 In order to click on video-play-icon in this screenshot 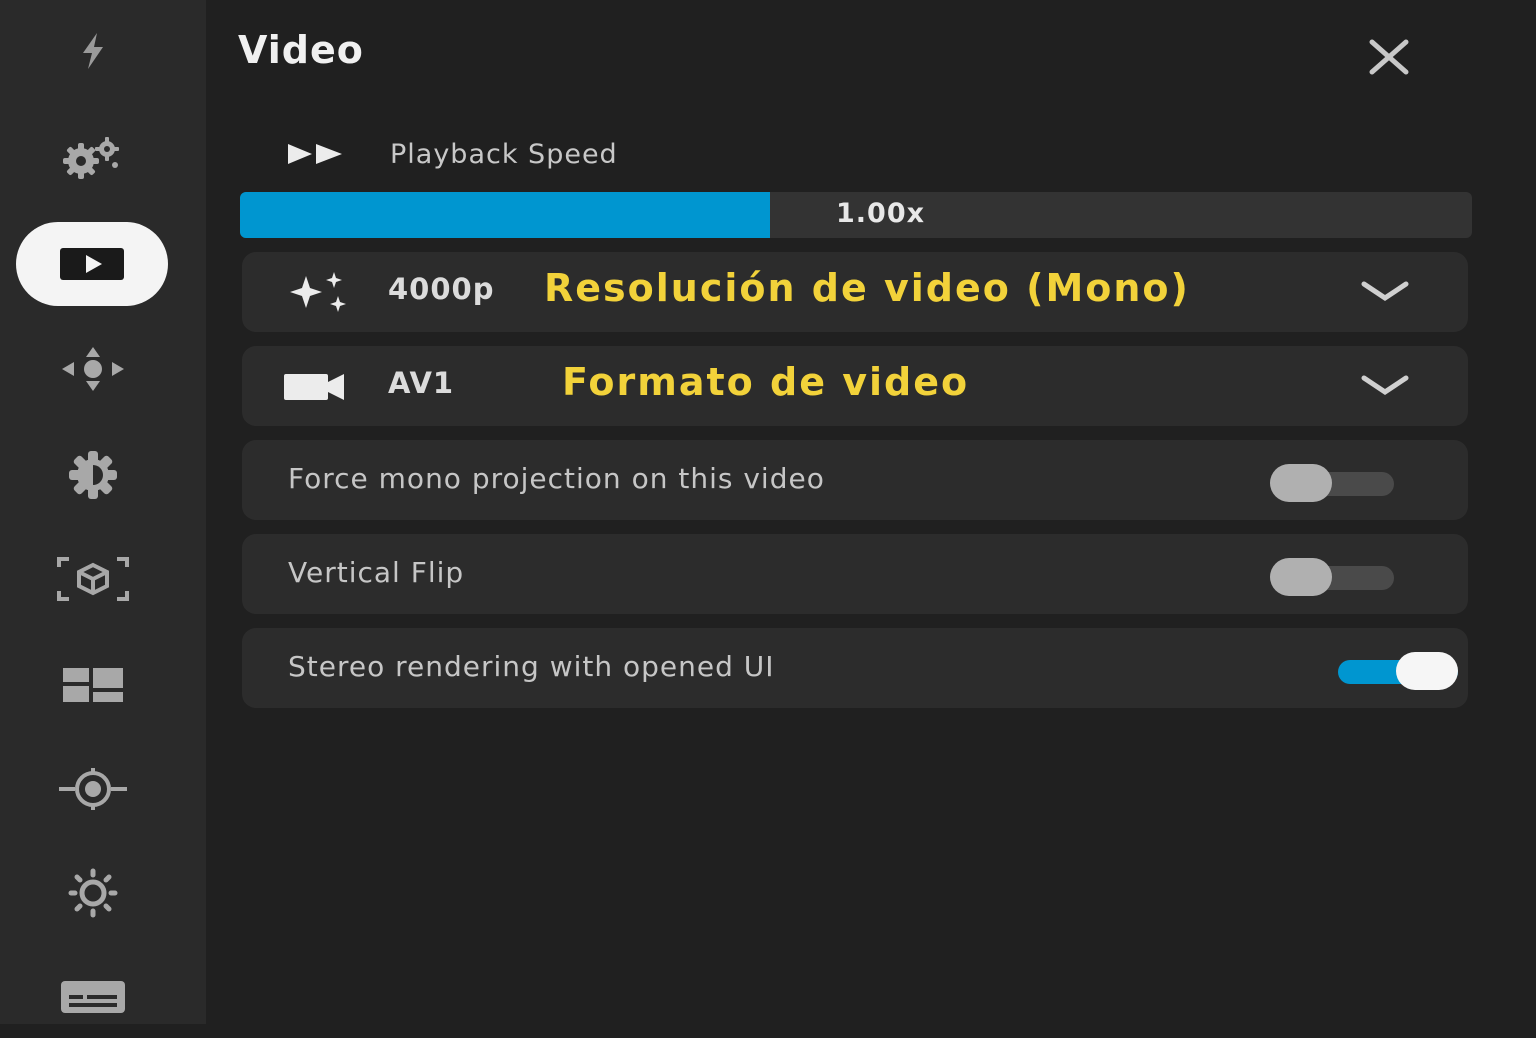, I will do `click(92, 264)`.